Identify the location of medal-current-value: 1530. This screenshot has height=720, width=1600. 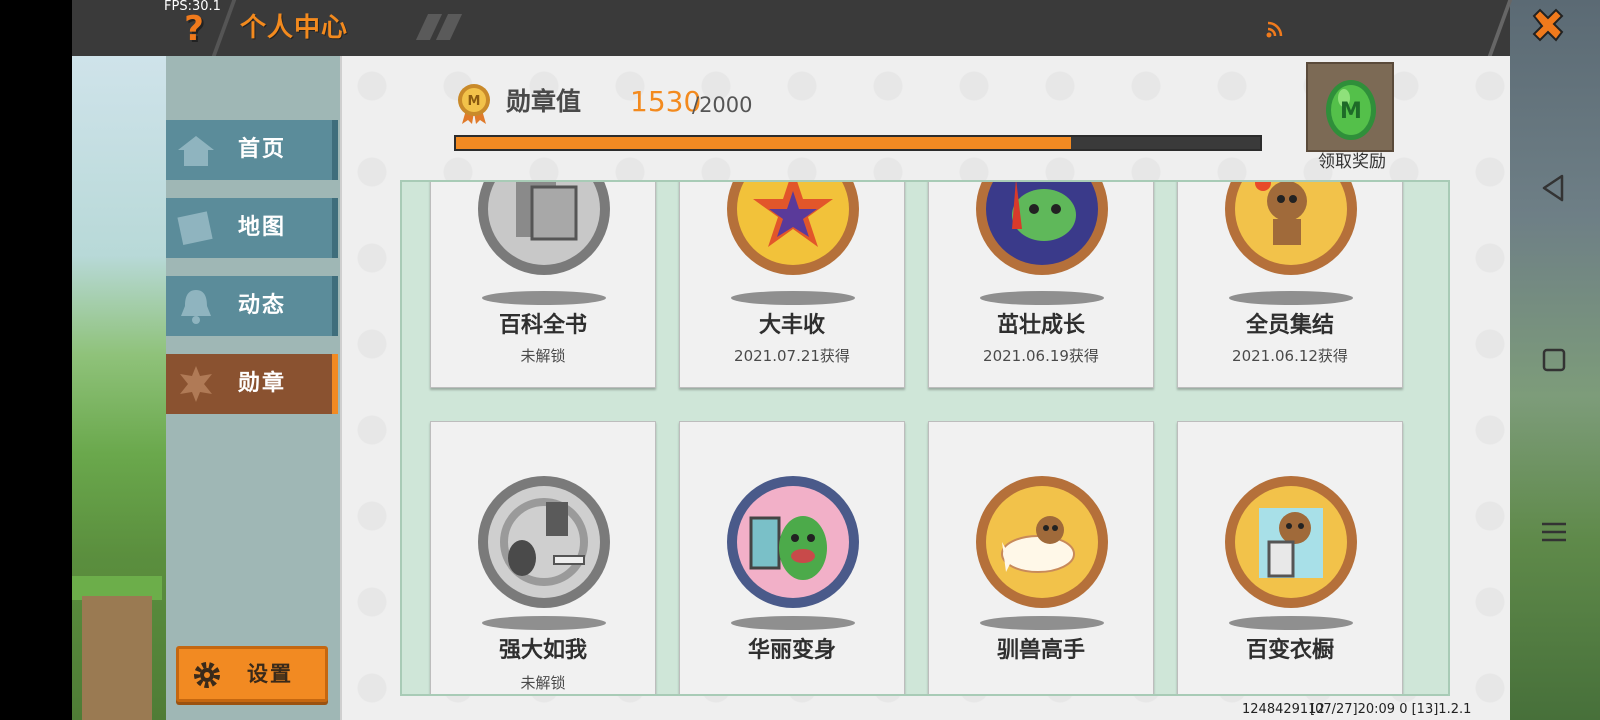
(666, 101).